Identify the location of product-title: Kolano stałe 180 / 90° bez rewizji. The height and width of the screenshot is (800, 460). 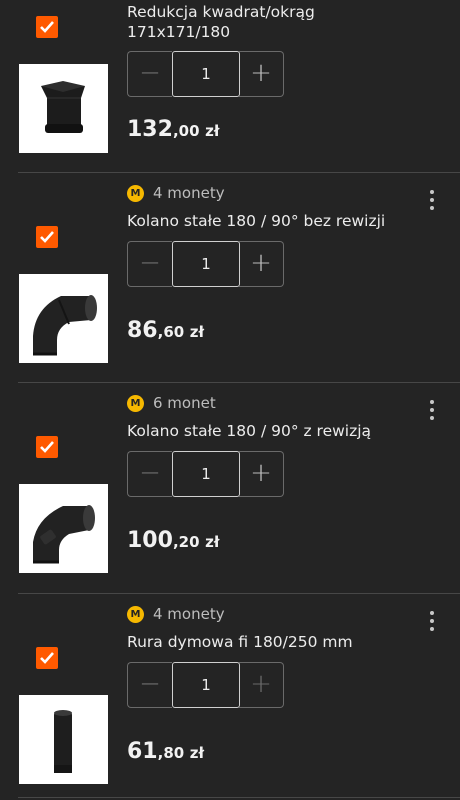
(277, 221).